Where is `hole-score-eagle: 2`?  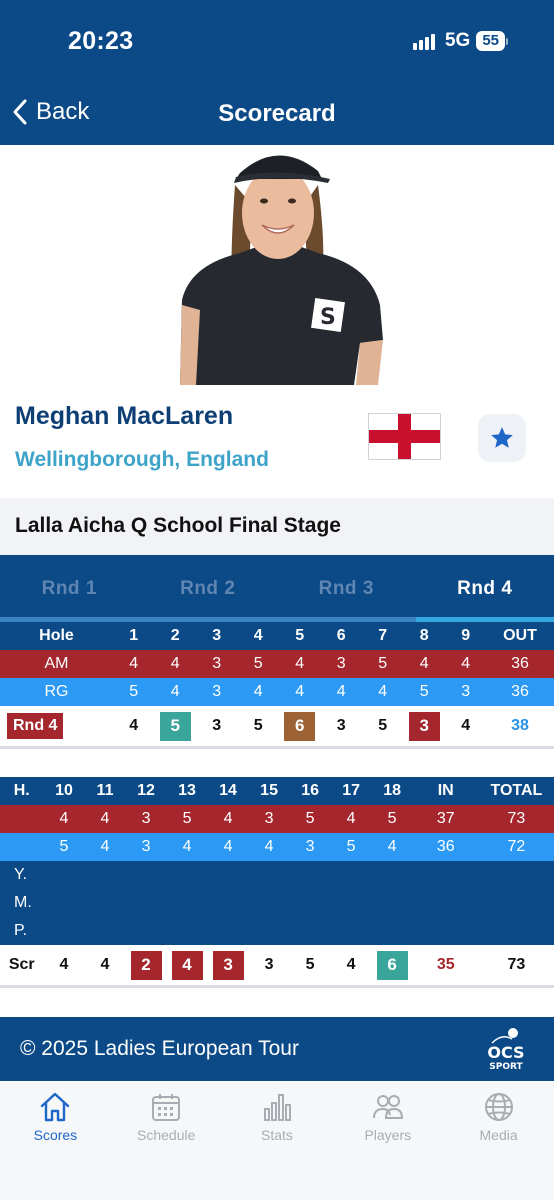
hole-score-eagle: 2 is located at coordinates (146, 965).